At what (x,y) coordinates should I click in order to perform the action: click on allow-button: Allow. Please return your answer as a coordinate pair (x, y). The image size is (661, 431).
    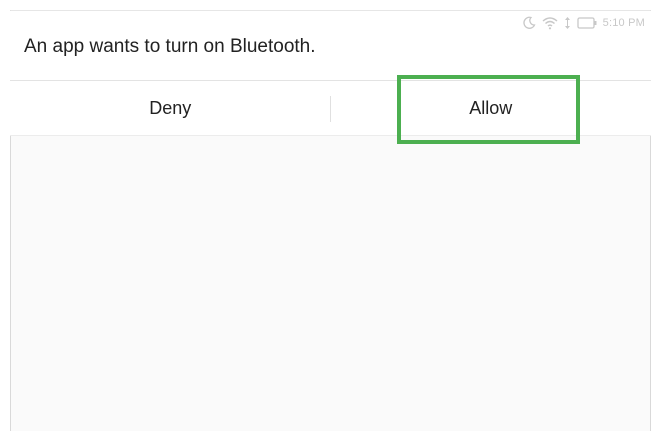
    Looking at the image, I should click on (491, 108).